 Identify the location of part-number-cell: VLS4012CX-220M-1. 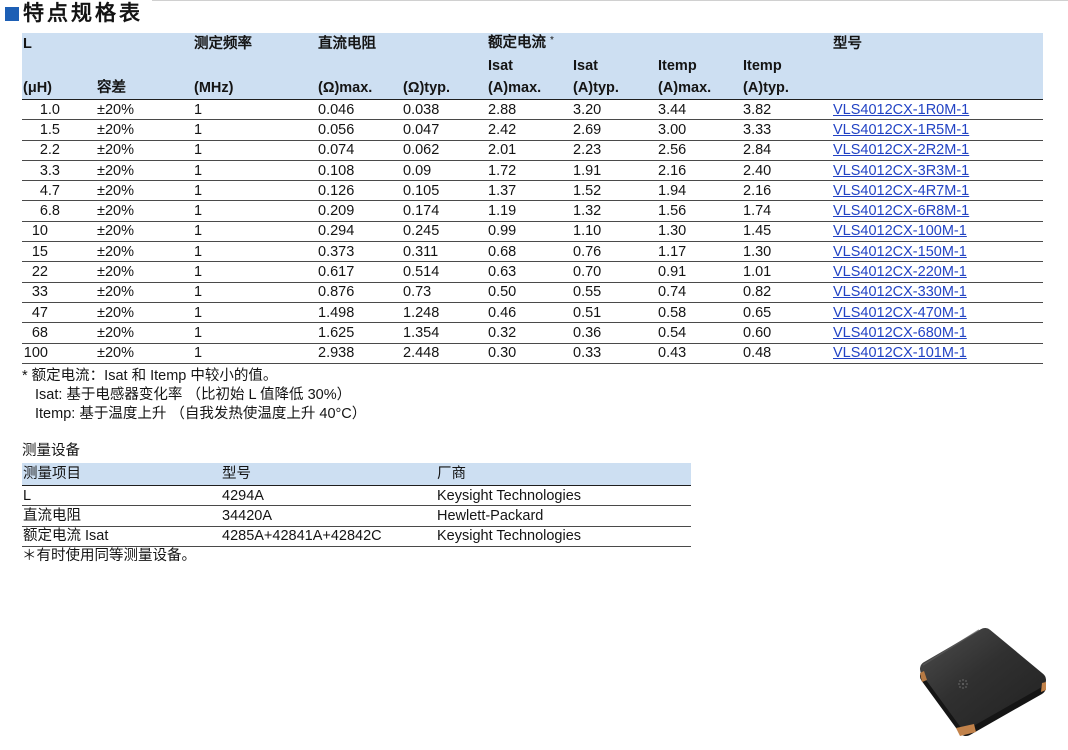
(937, 272).